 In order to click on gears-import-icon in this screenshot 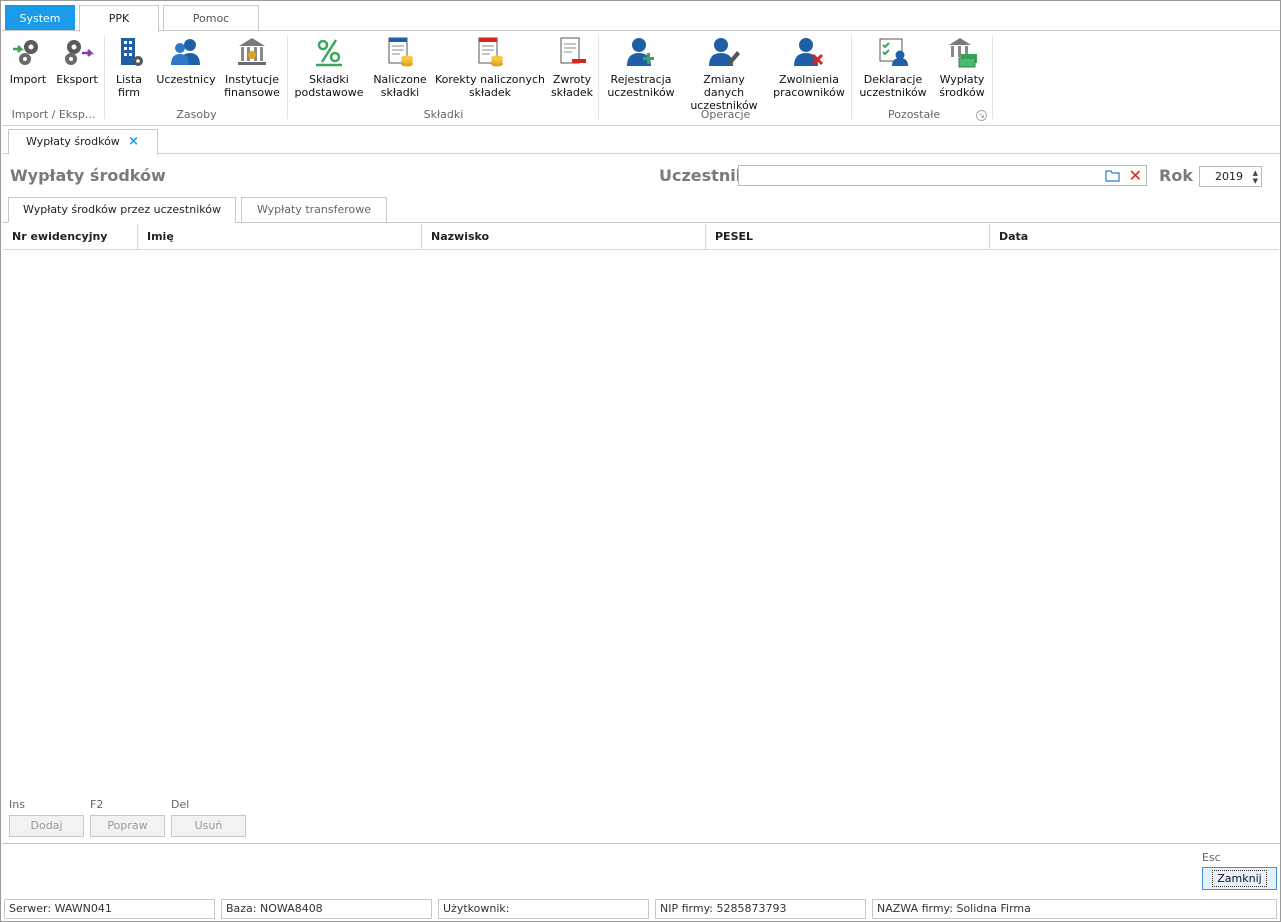, I will do `click(25, 52)`.